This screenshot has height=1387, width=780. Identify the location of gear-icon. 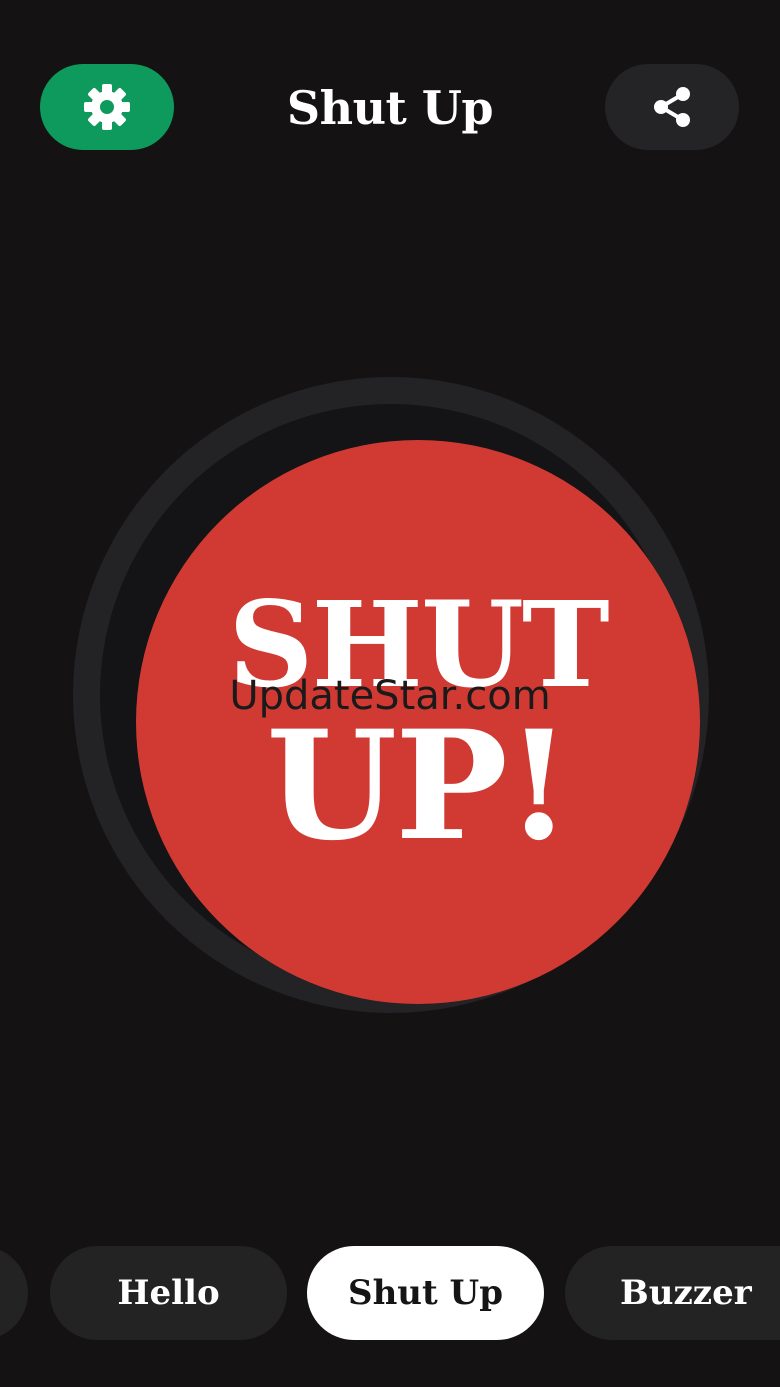
(107, 107).